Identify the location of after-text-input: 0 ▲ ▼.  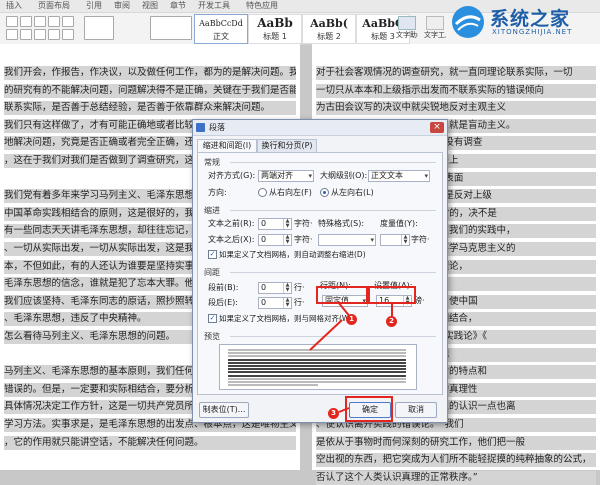
(275, 240).